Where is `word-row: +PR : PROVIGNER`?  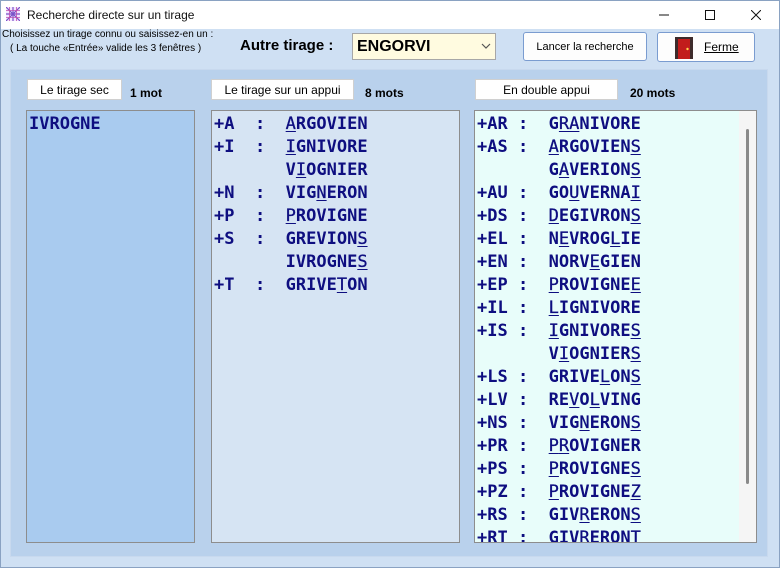
word-row: +PR : PROVIGNER is located at coordinates (559, 446).